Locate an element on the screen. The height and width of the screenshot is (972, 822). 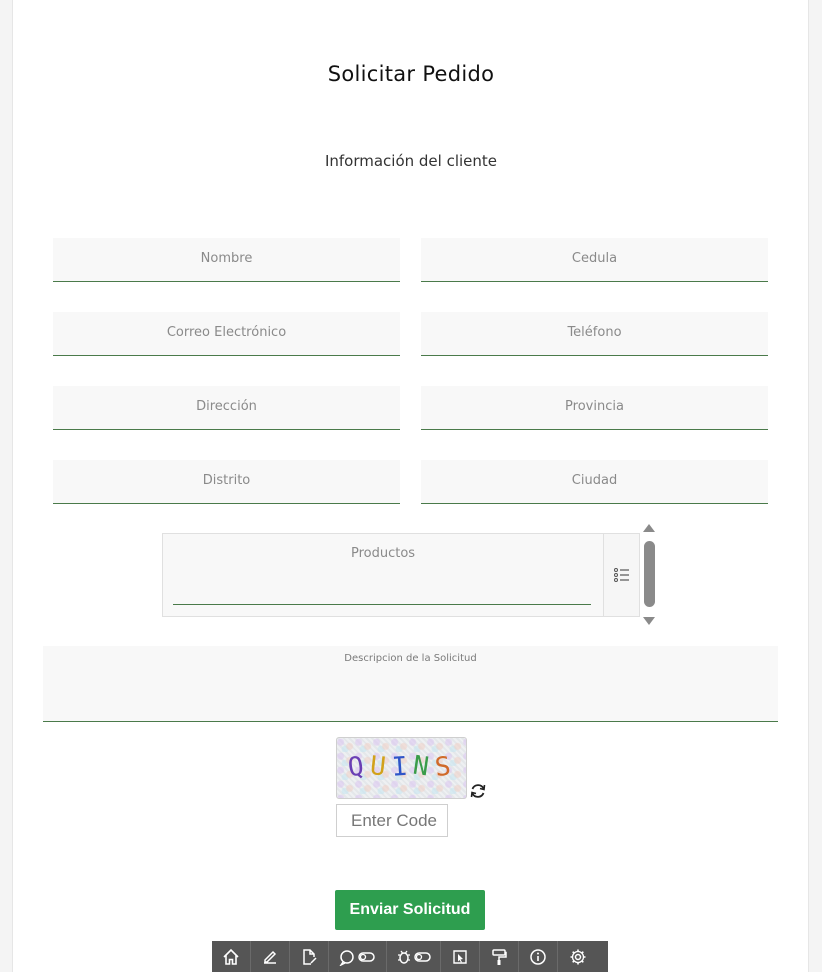
comment-toggle-button is located at coordinates (358, 956).